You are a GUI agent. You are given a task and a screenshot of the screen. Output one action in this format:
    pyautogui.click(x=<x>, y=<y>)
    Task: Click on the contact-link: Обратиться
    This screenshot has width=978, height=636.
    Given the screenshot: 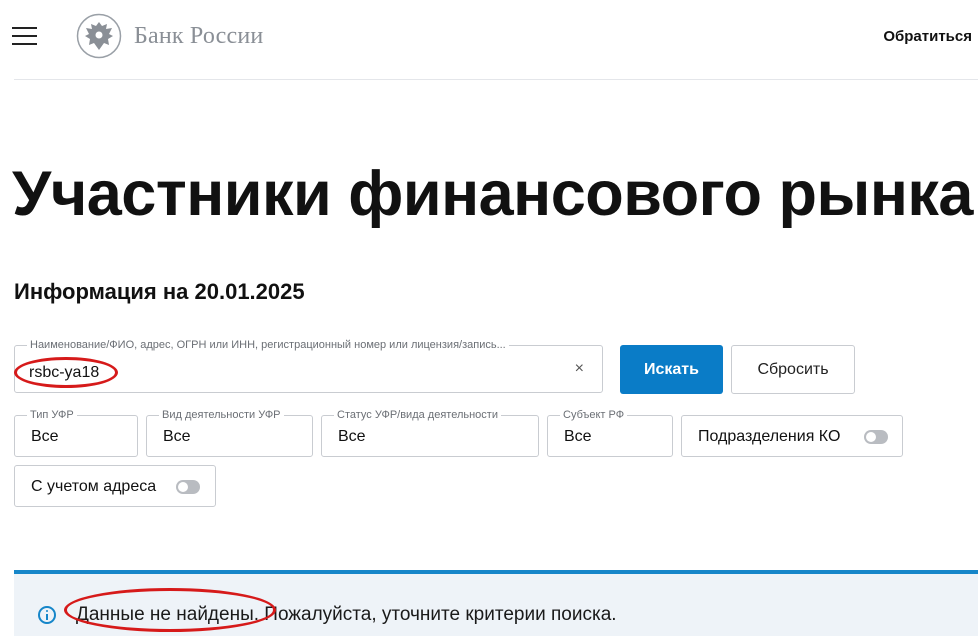 What is the action you would take?
    pyautogui.click(x=927, y=36)
    